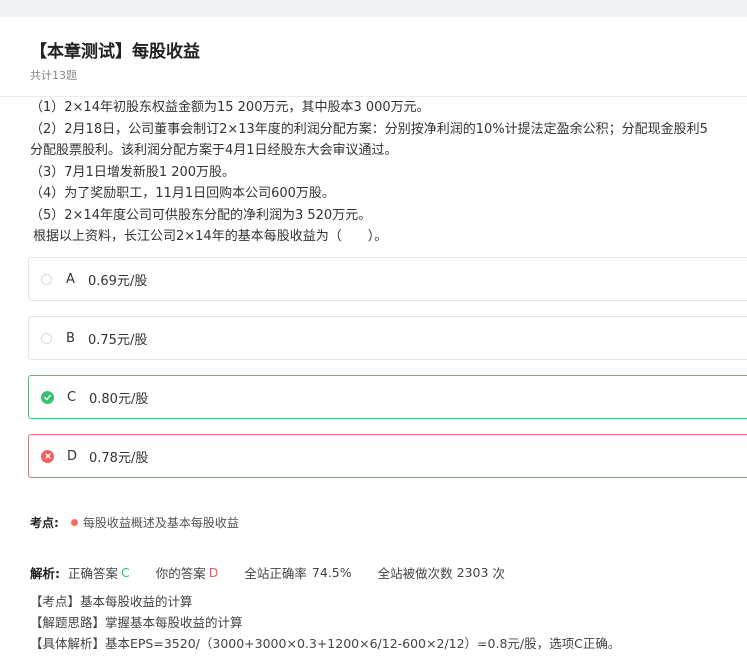 The height and width of the screenshot is (666, 747). I want to click on option-a: A 0.69元/股, so click(387, 279).